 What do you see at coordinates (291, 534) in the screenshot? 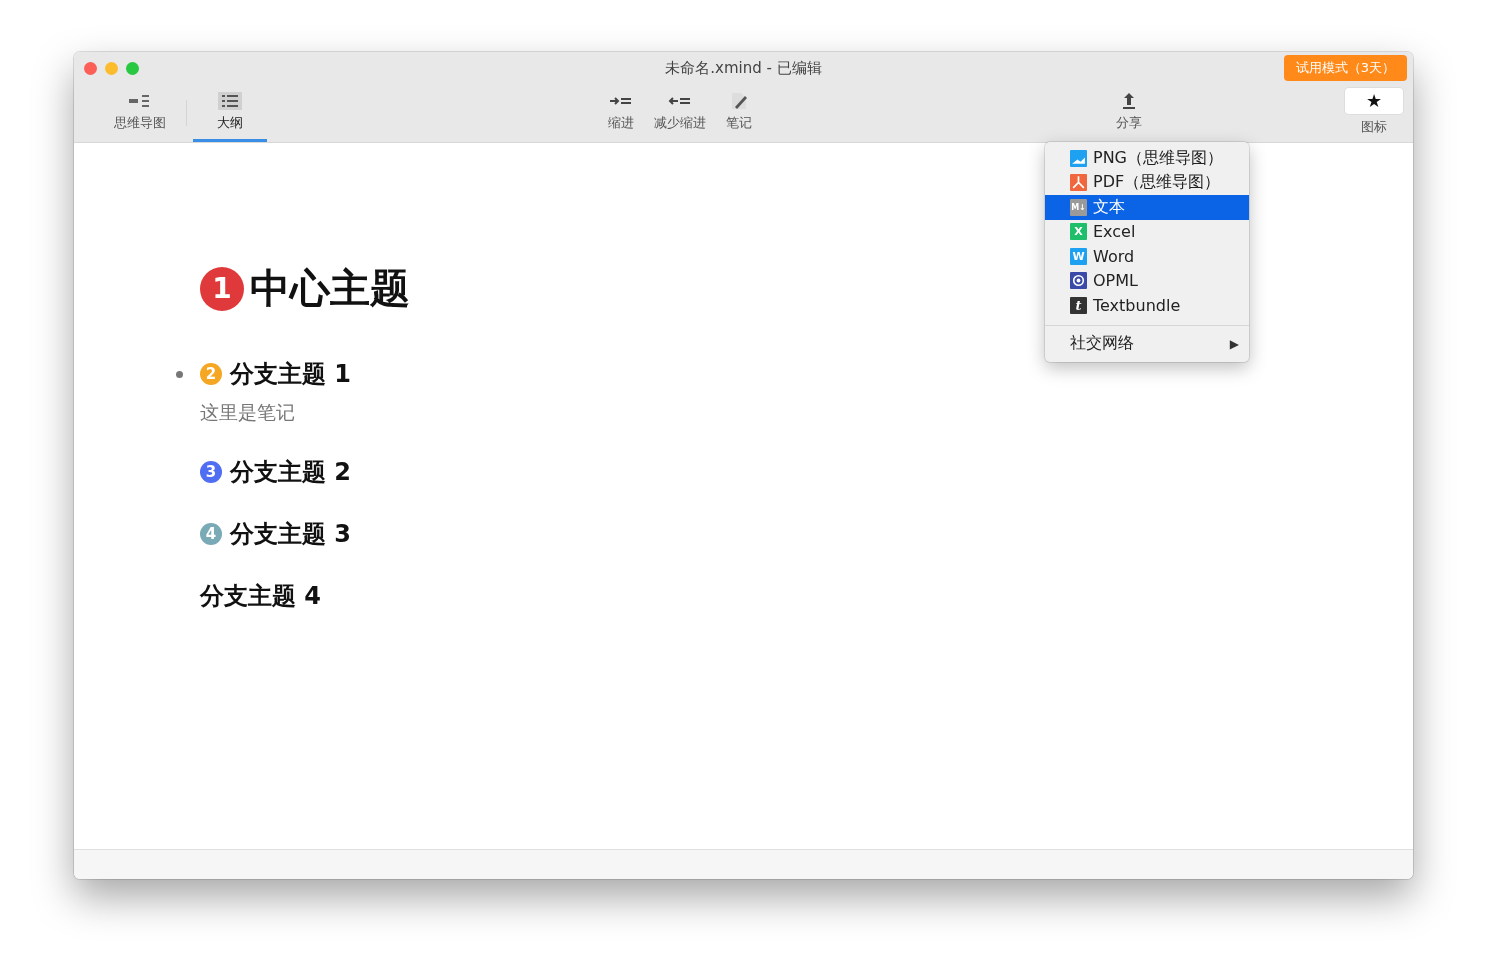
I see `branch-topic: 分支主题 3` at bounding box center [291, 534].